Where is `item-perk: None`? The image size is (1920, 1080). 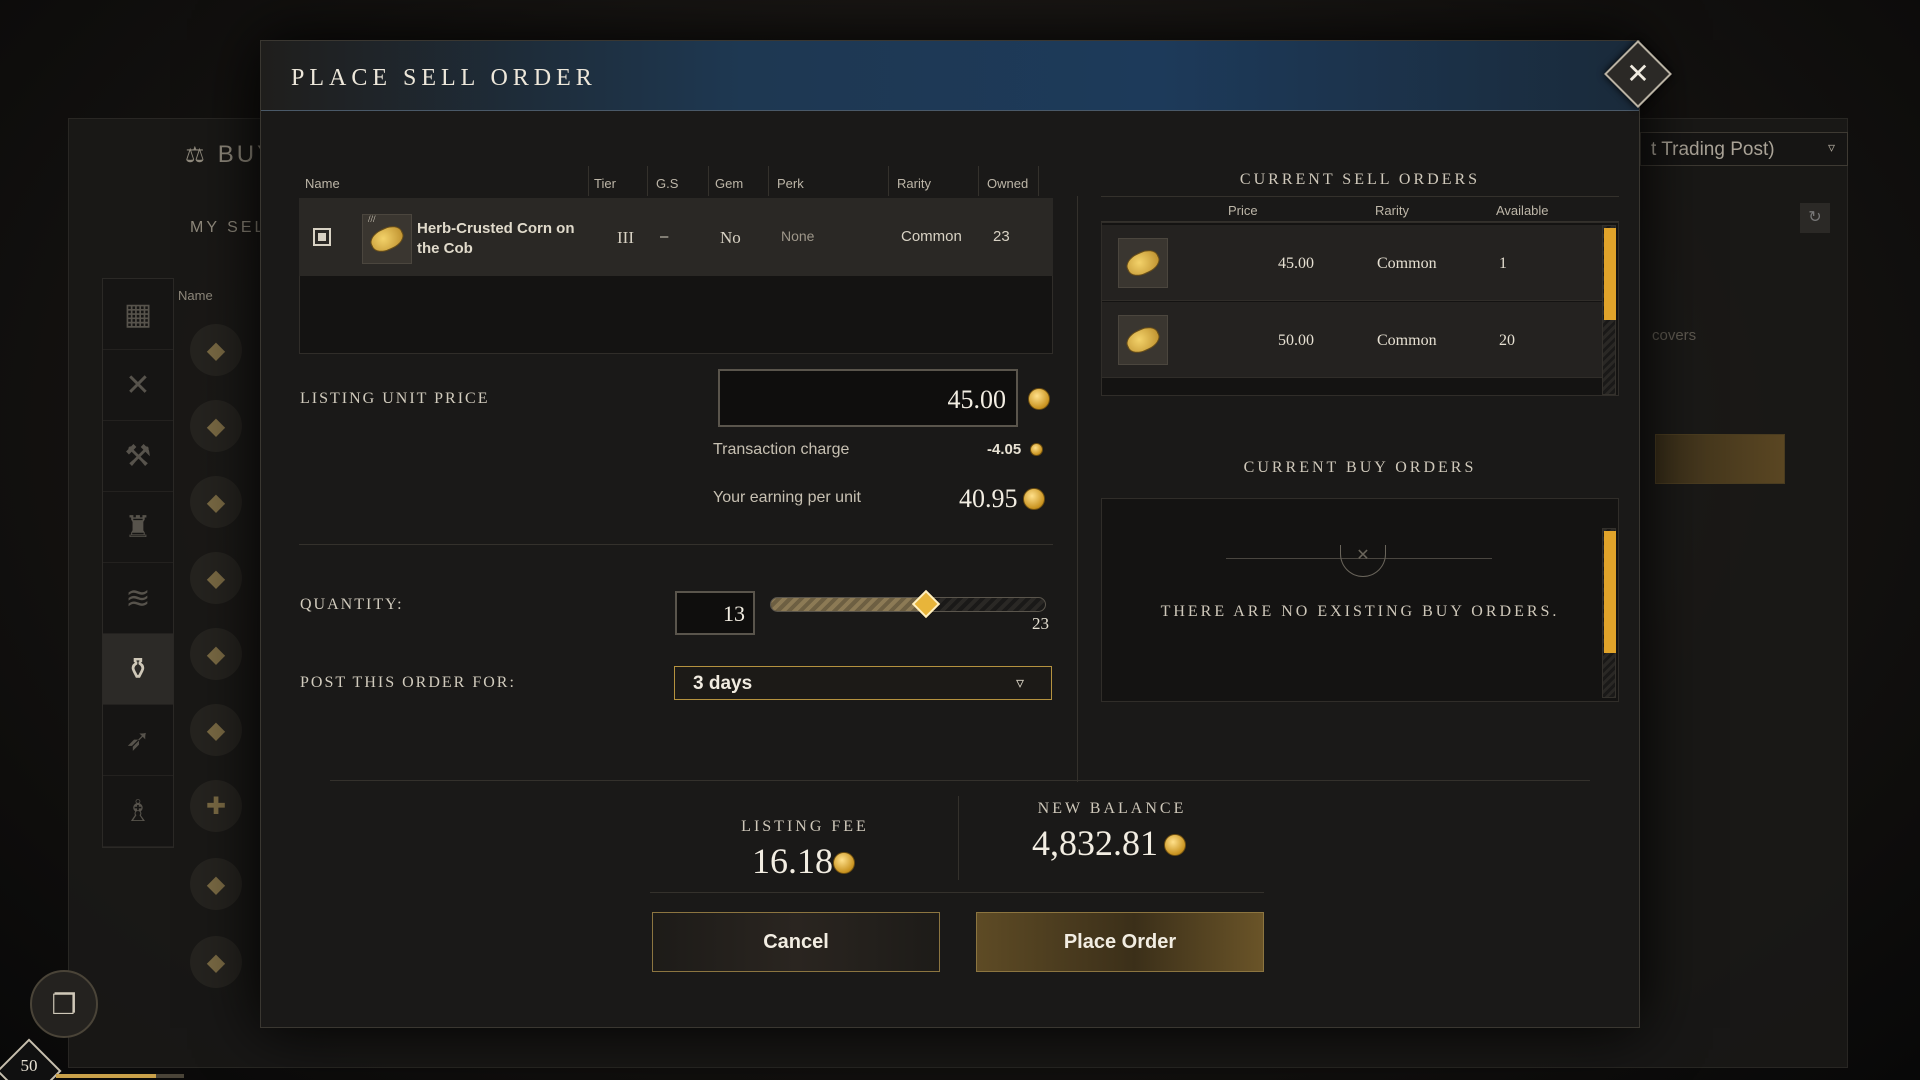
item-perk: None is located at coordinates (798, 236).